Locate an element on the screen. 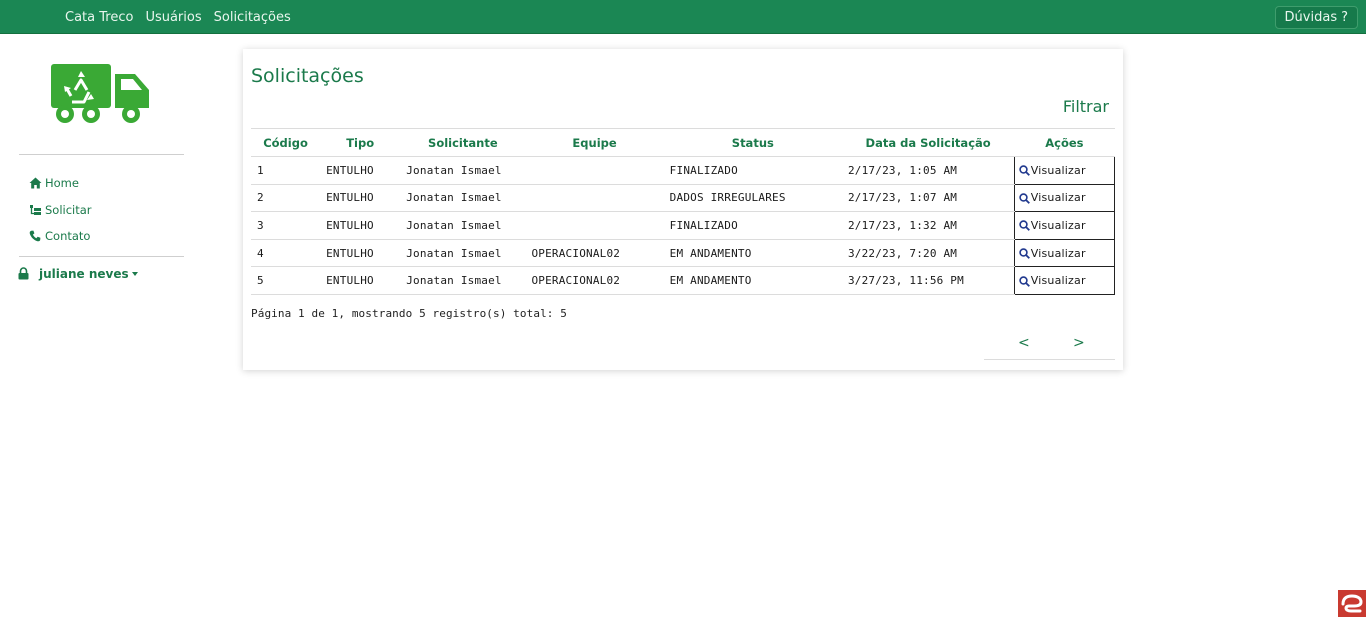  widget-icon is located at coordinates (1352, 603).